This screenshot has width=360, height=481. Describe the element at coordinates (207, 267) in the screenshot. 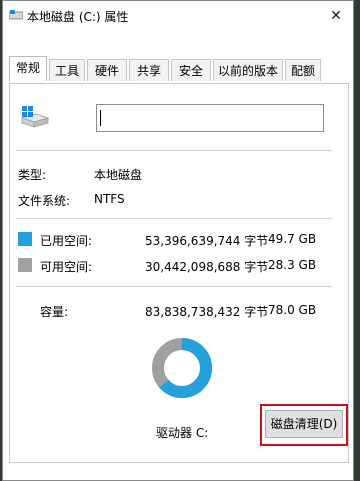

I see `free-space-bytes: 30,442,098,688 字节` at that location.